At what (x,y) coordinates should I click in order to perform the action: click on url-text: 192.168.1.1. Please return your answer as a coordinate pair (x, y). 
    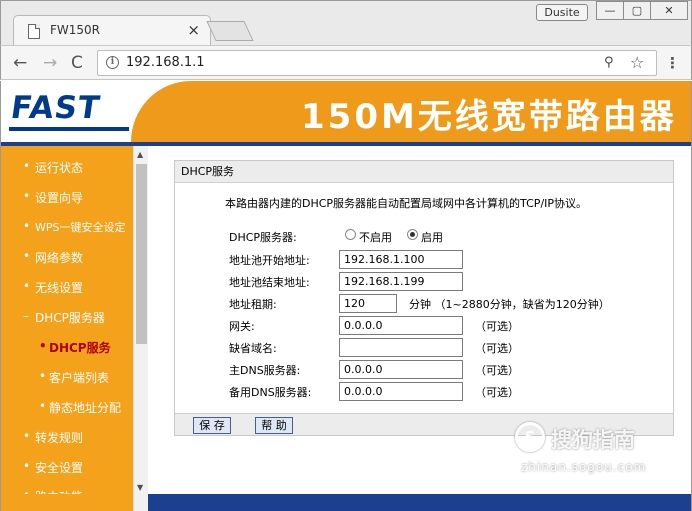
    Looking at the image, I should click on (165, 62).